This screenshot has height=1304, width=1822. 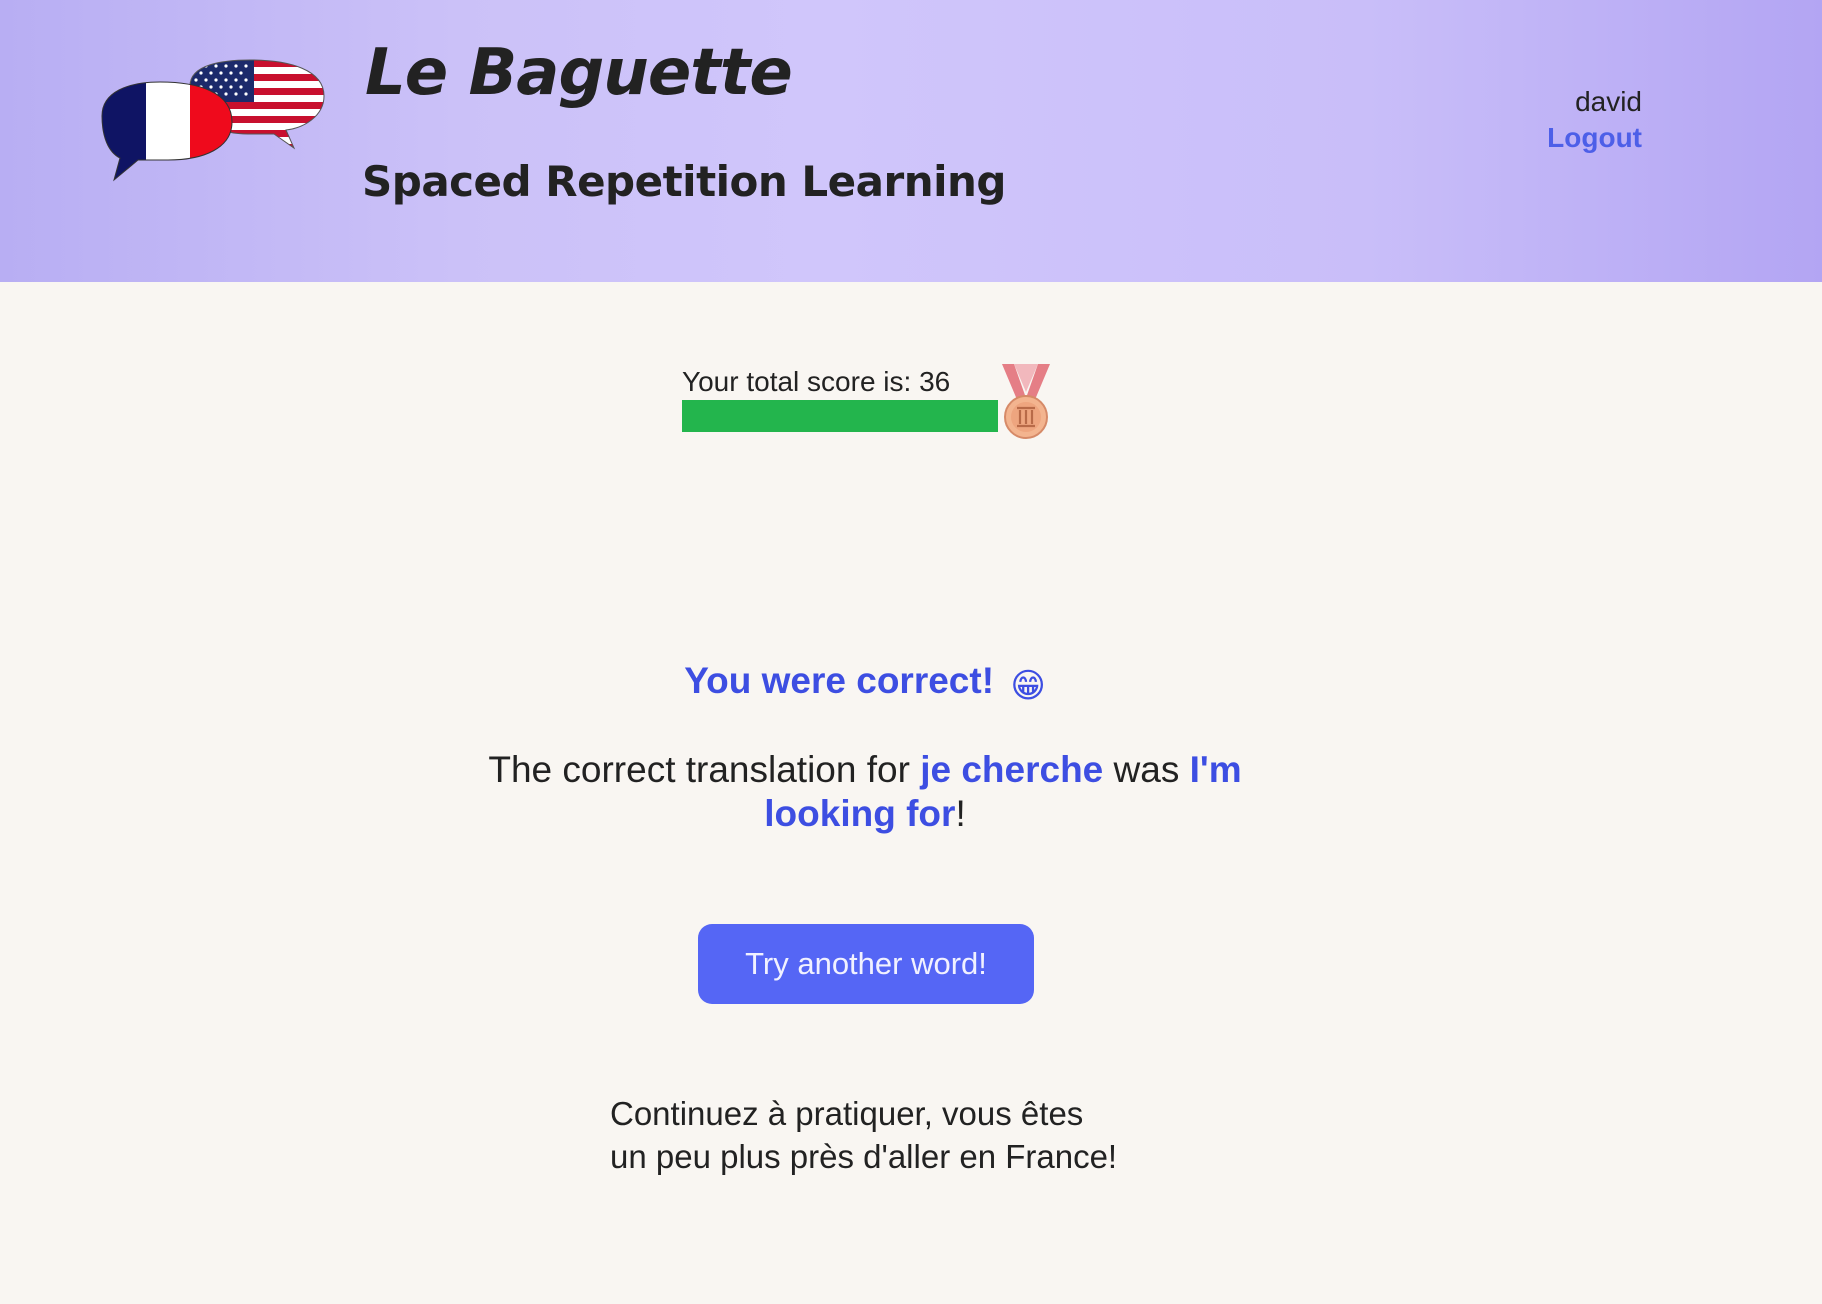 What do you see at coordinates (684, 181) in the screenshot?
I see `app-subtitle: Spaced Repetition Learning` at bounding box center [684, 181].